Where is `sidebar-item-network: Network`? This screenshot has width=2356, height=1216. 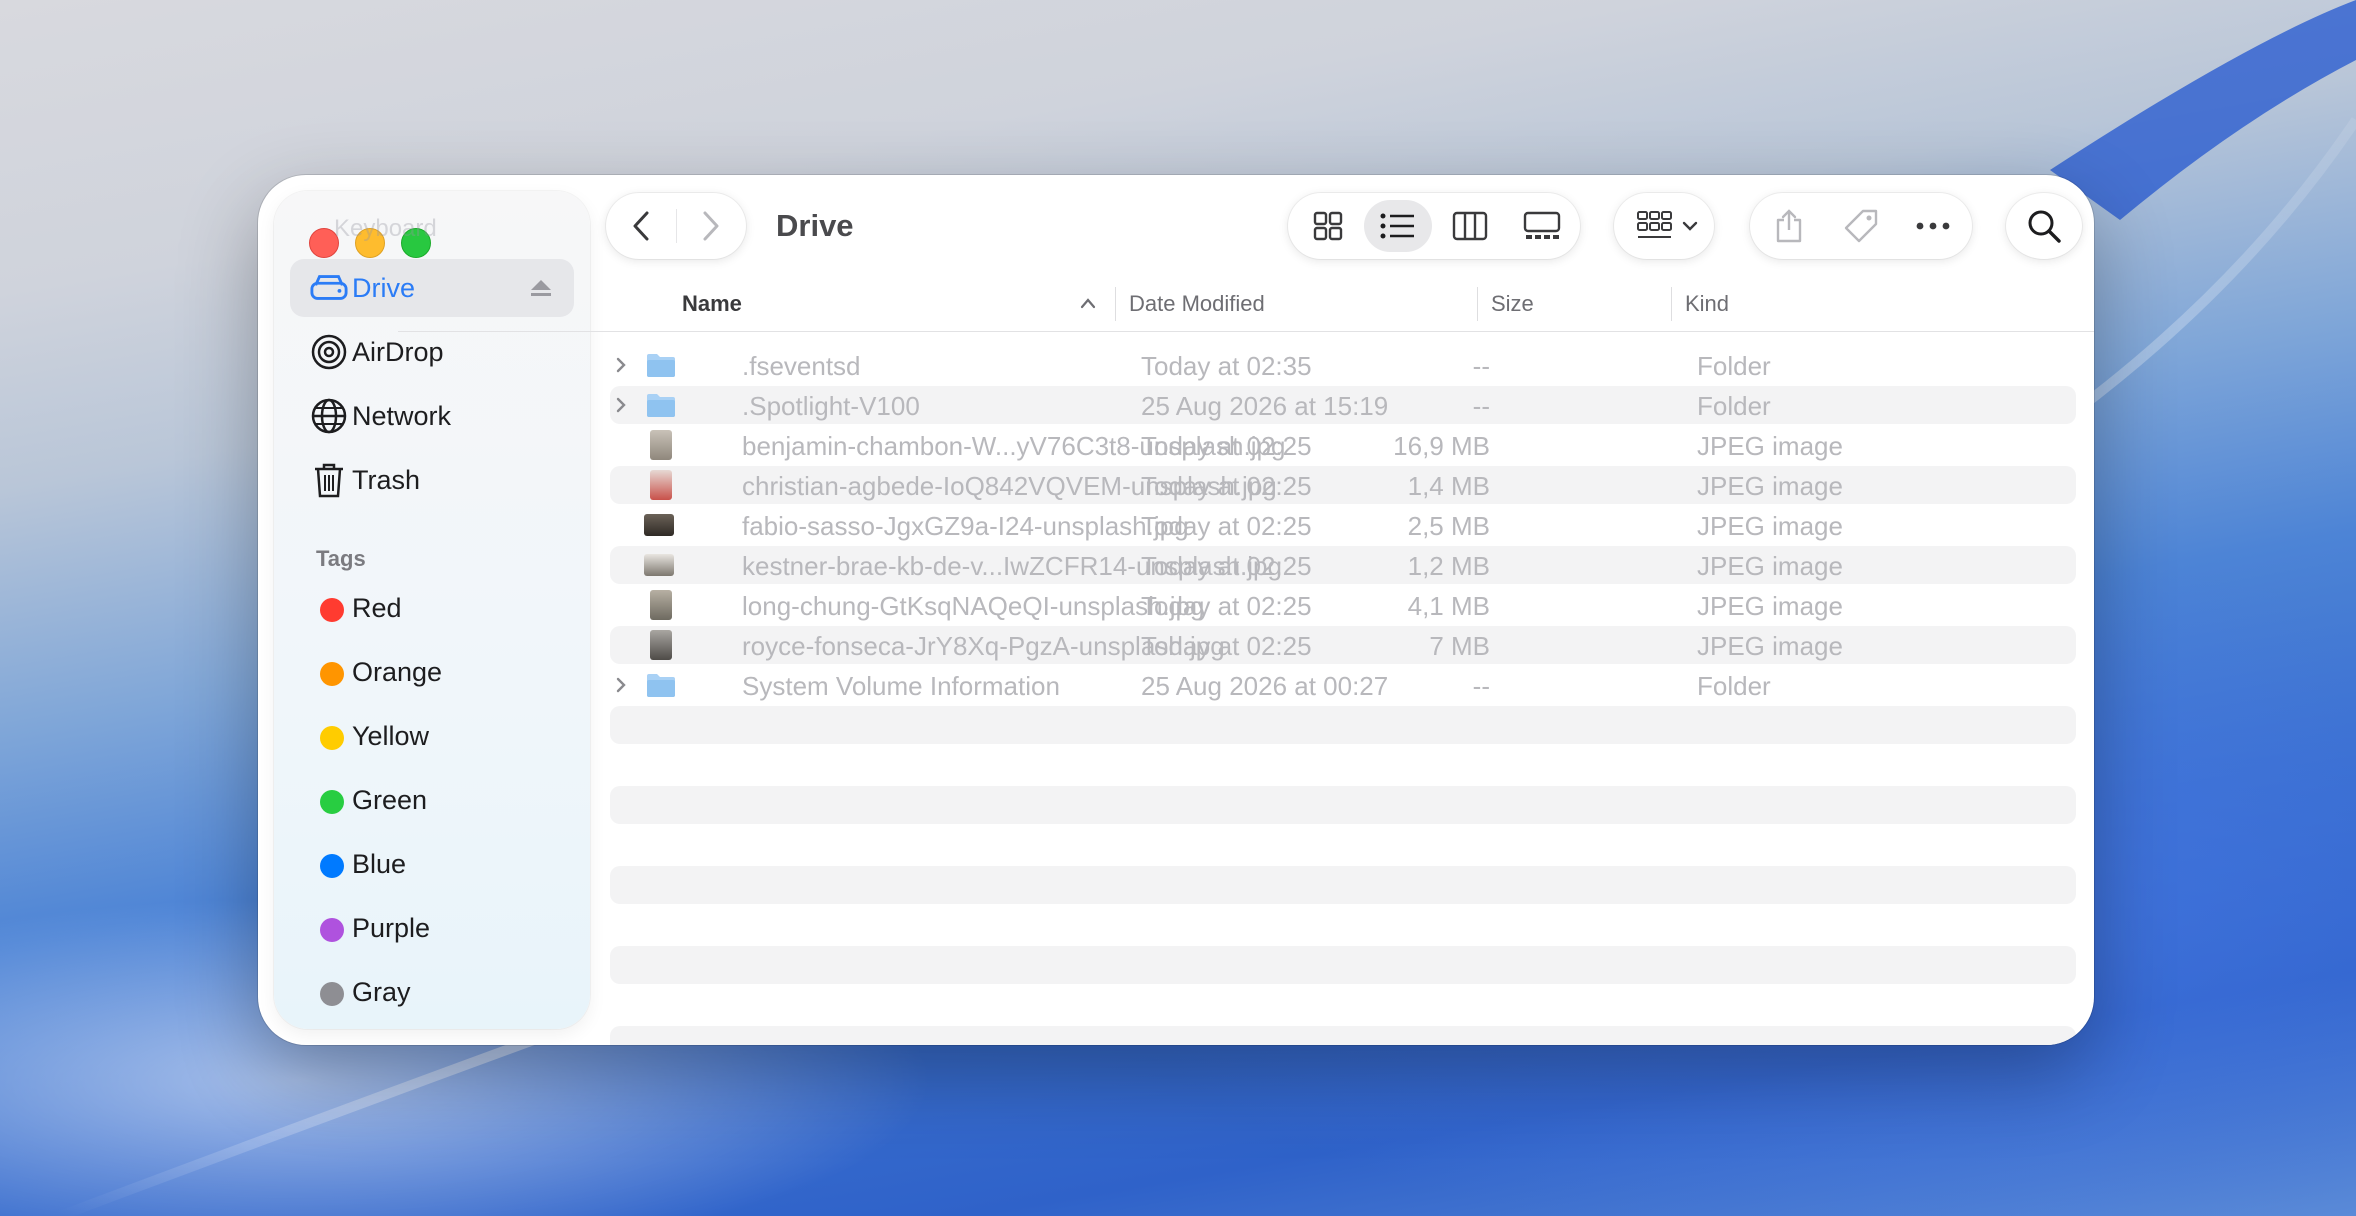 sidebar-item-network: Network is located at coordinates (432, 416).